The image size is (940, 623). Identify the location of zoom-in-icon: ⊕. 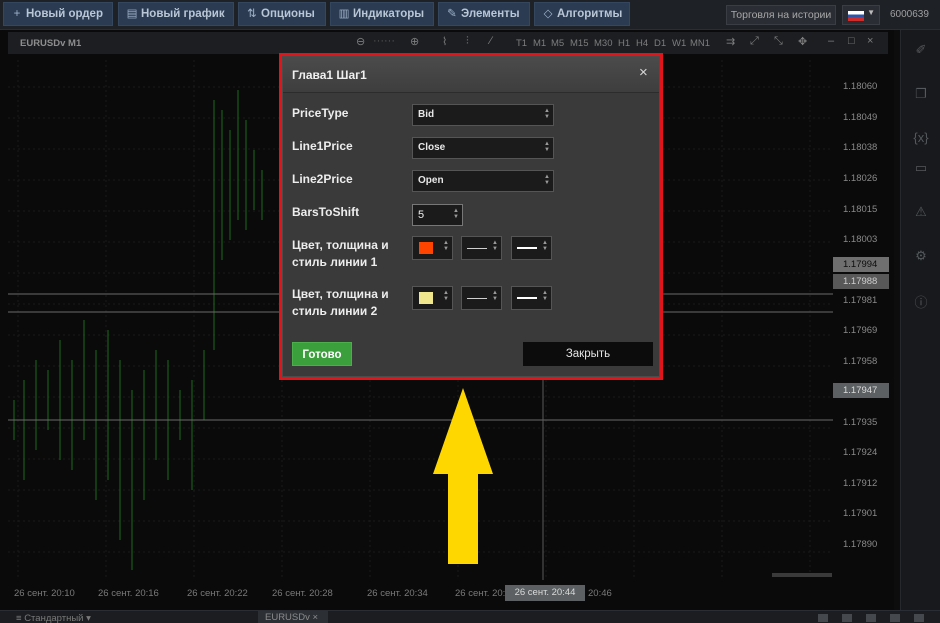
(414, 41).